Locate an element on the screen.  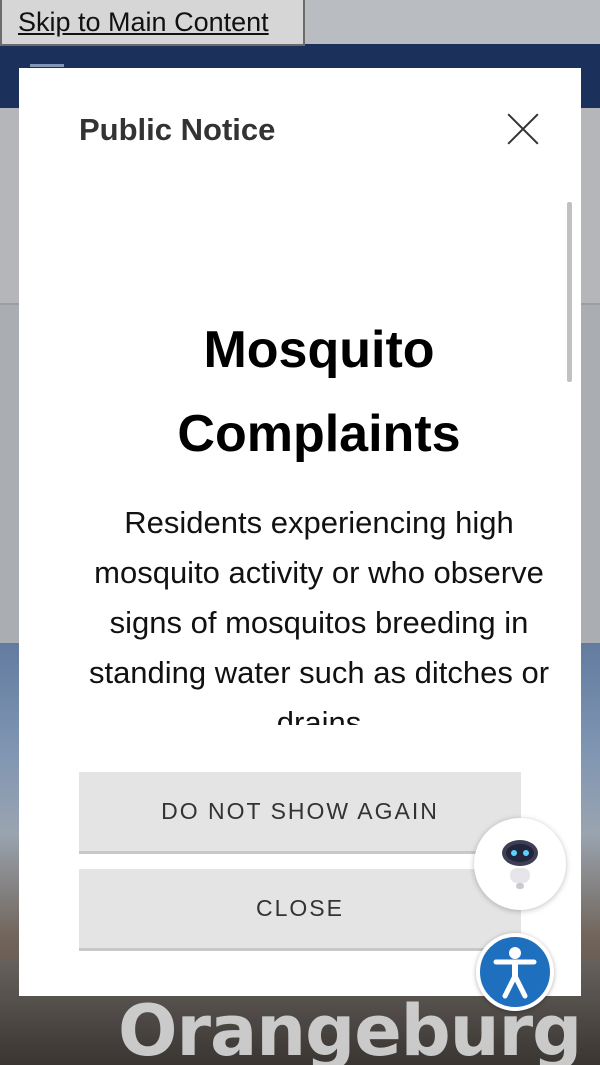
notice-heading: Mosquito Complaints is located at coordinates (319, 392).